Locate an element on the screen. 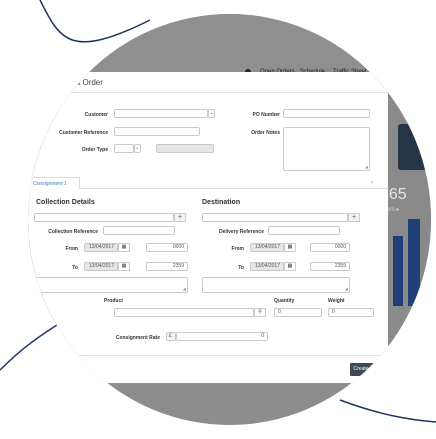  order-type-select is located at coordinates (124, 148).